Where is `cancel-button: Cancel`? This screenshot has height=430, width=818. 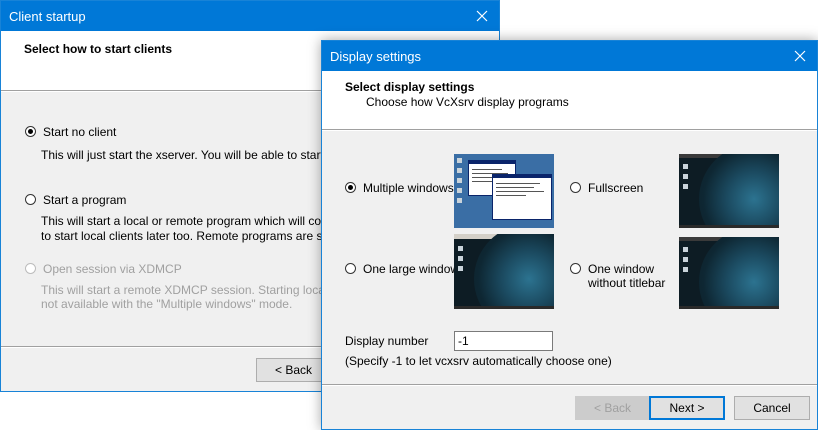 cancel-button: Cancel is located at coordinates (772, 408).